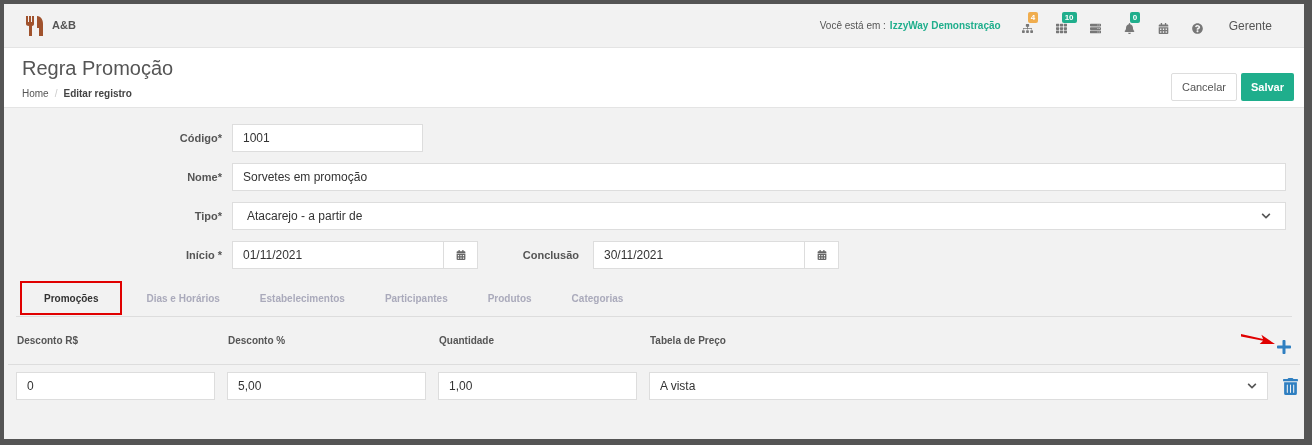  Describe the element at coordinates (208, 216) in the screenshot. I see `field-label: Tipo*` at that location.